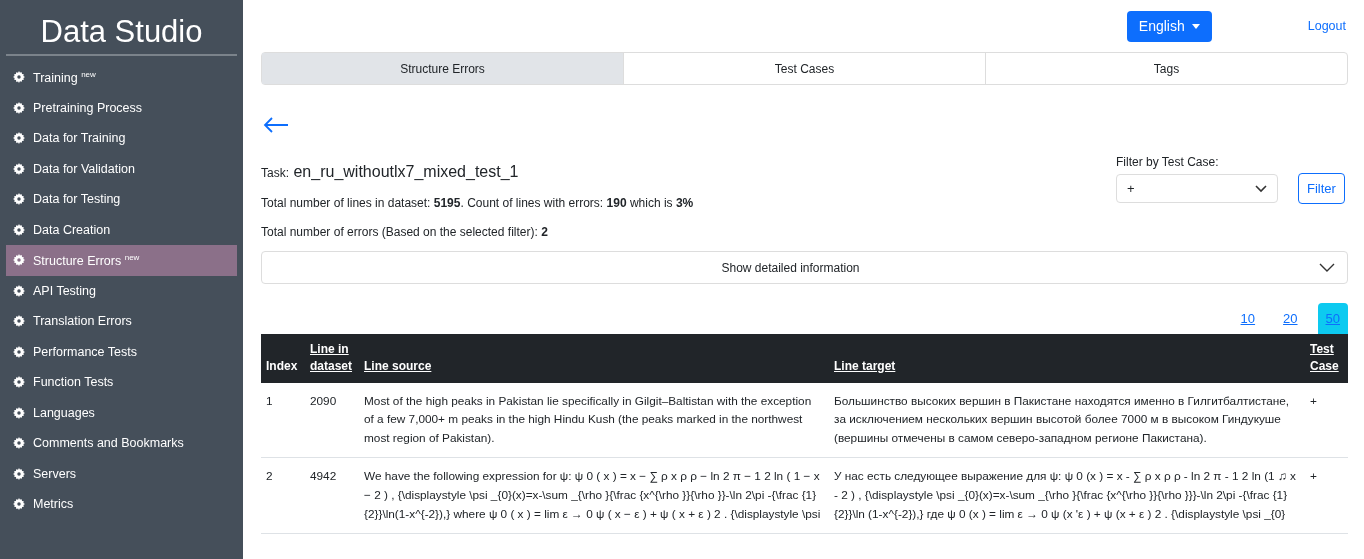 Image resolution: width=1364 pixels, height=559 pixels. Describe the element at coordinates (594, 495) in the screenshot. I see `table-cell: We have the following expression for ψ: ψ 0 ( x ) = x − ∑ ρ x ρ ρ − ln 2 π − 1 2 ln ( 1 − x − 2 ) , {\displaystyle \psi _{0}(x)=x-\sum _{\rho }{\frac {x^{\rho }}{\rho }}-\ln 2\pi -{\frac {1}{2}}\ln(1-x^{-2}),} where ψ 0 ( x ) = lim ε → 0 ψ ( x − ε ) + ψ ( x + ε ) 2 . {\displaystyle \psi` at that location.